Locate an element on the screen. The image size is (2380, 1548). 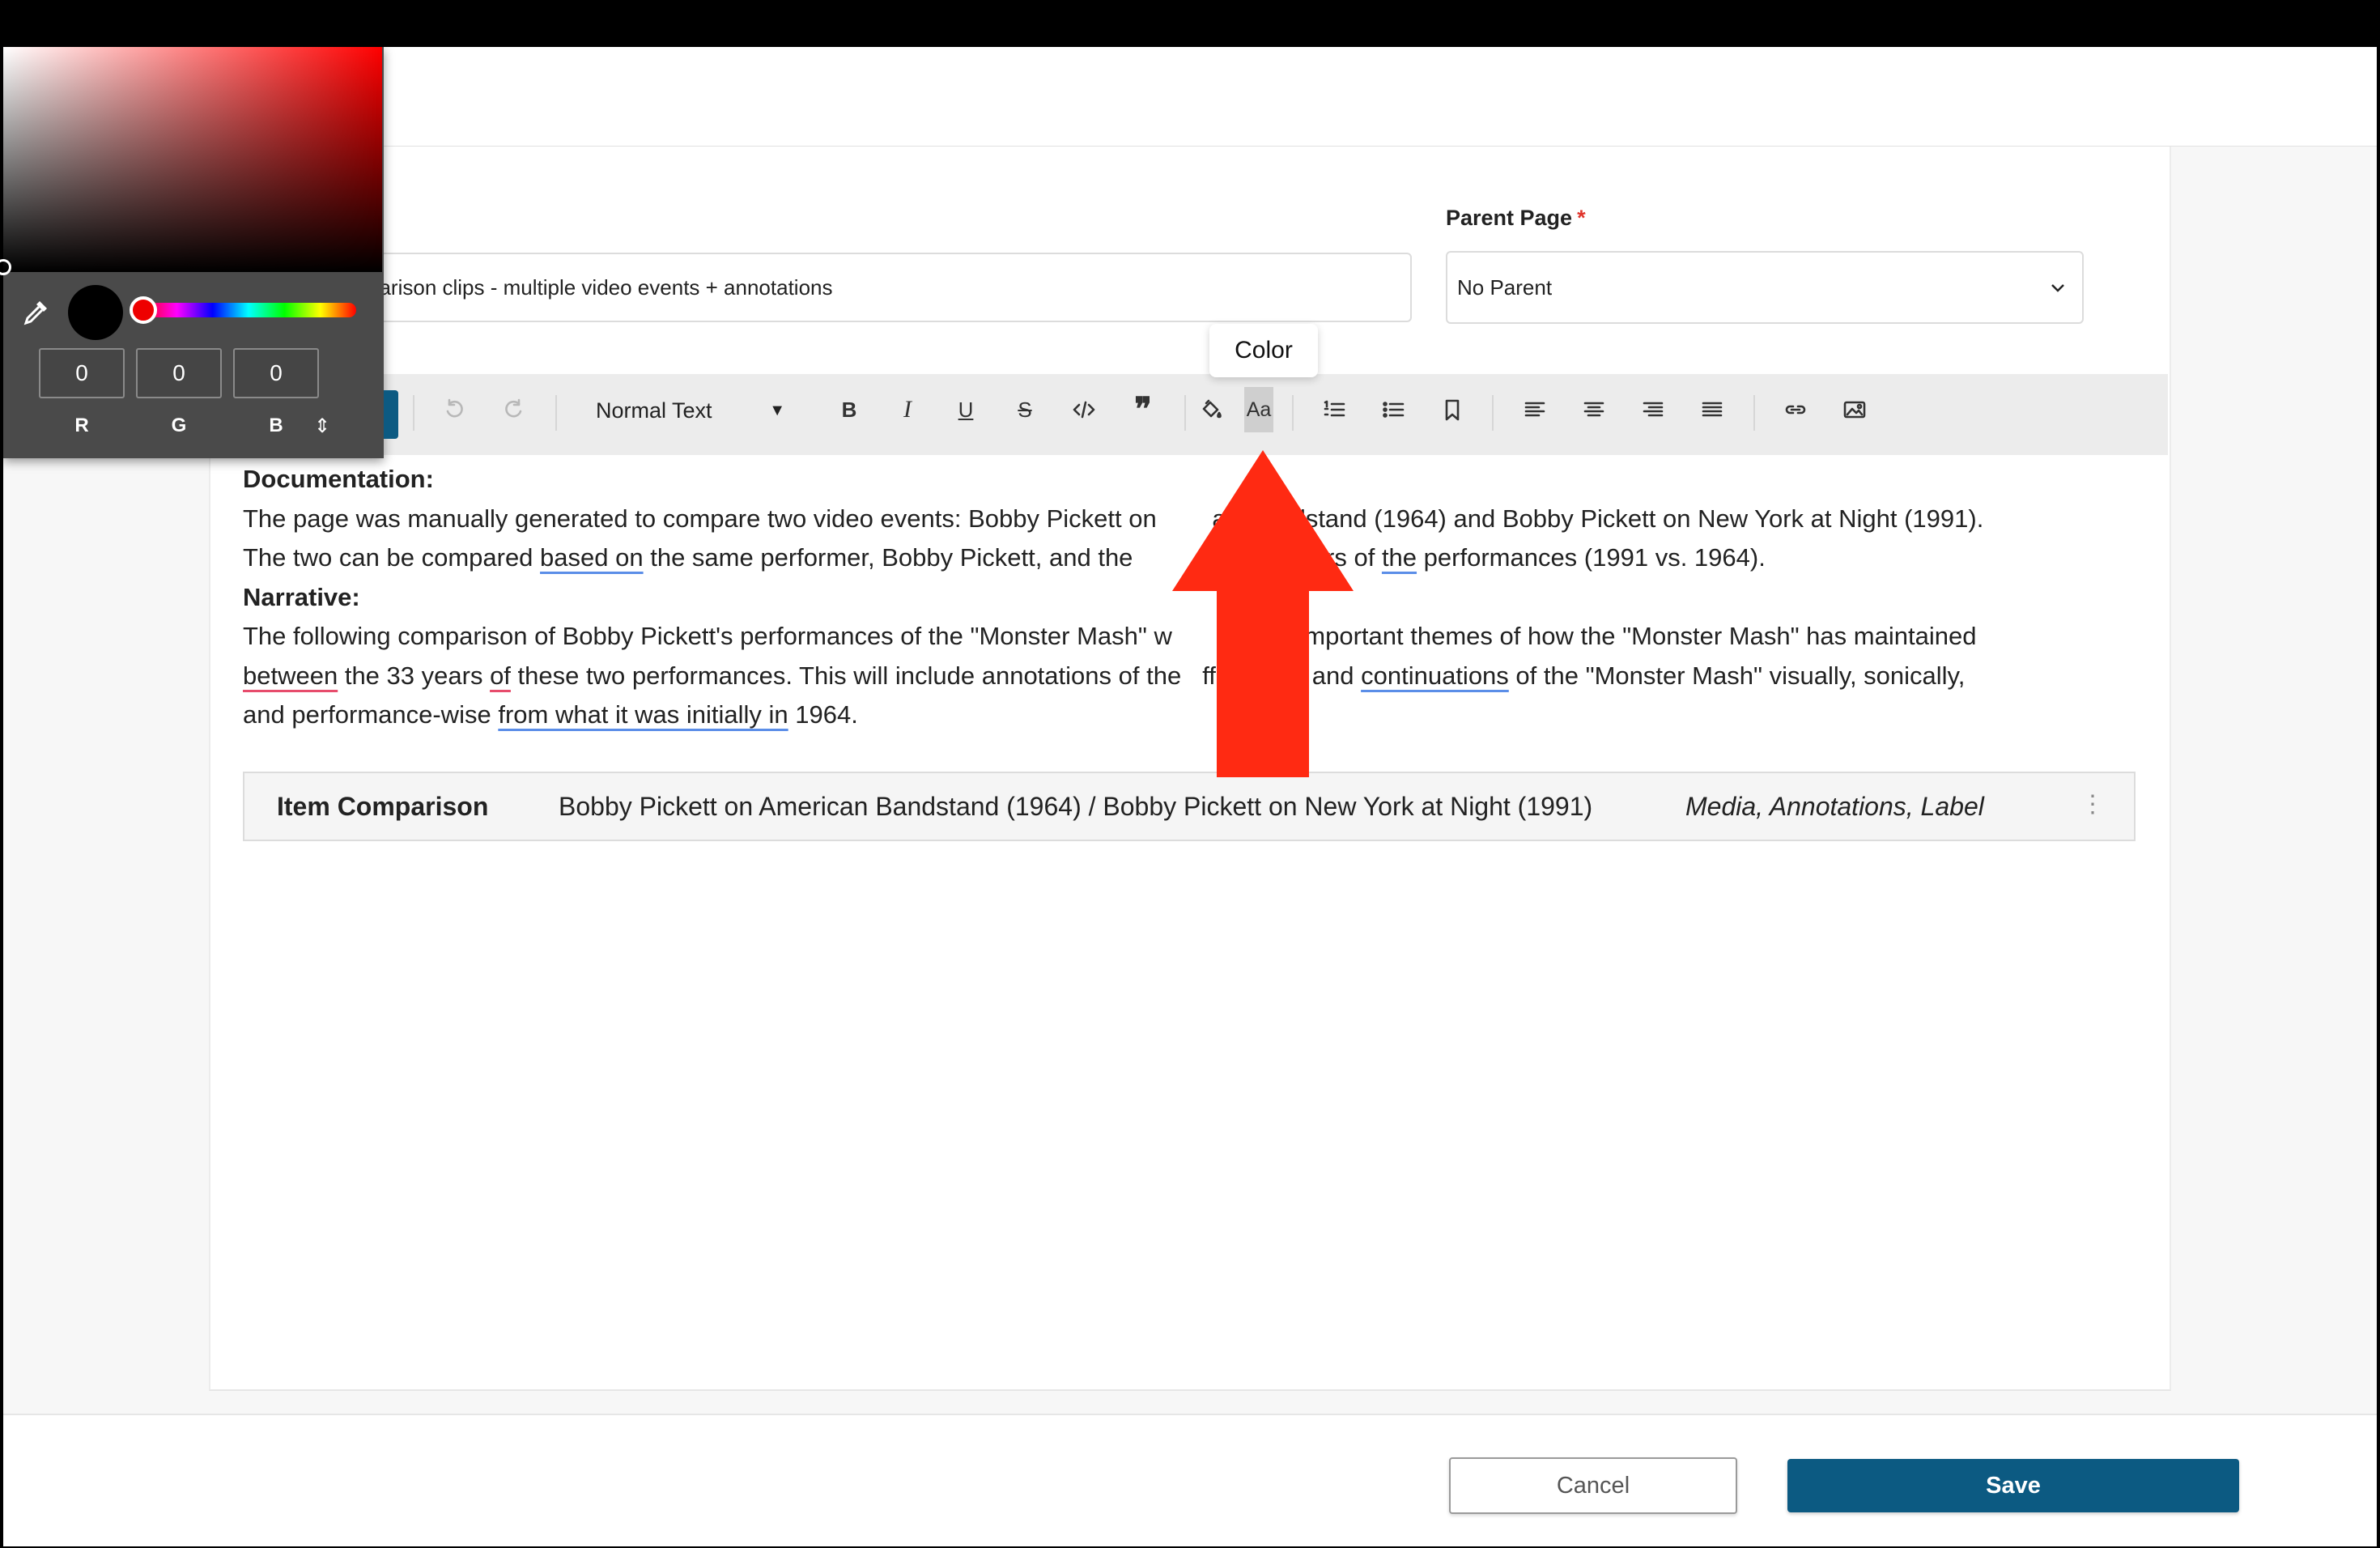
bookmark-button is located at coordinates (1452, 410).